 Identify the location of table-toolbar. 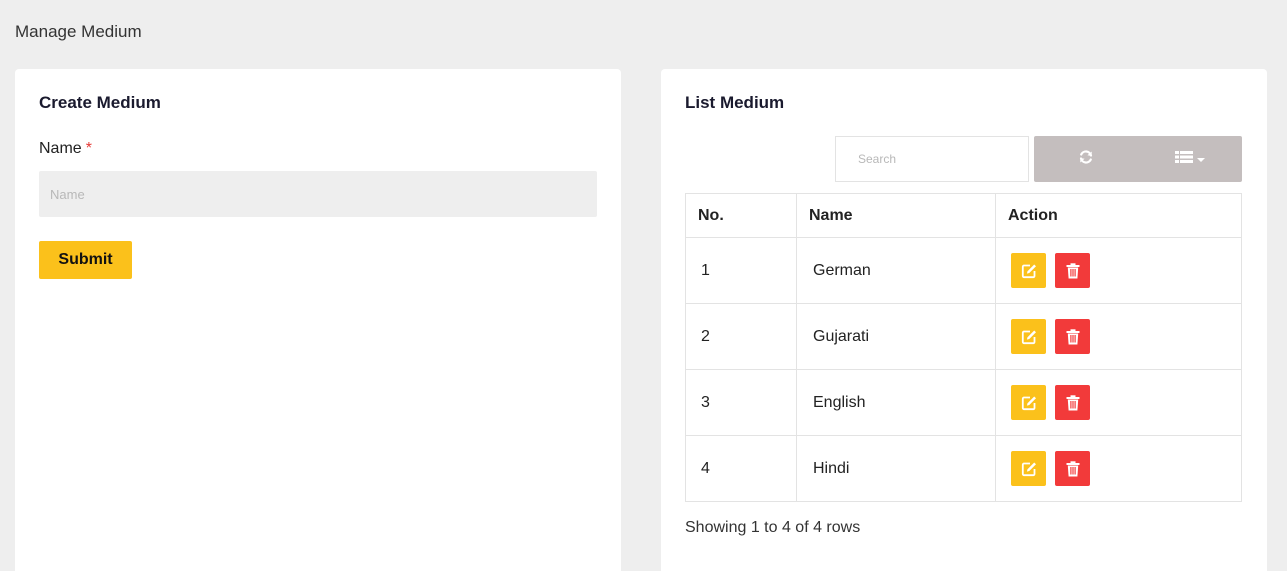
(1138, 159).